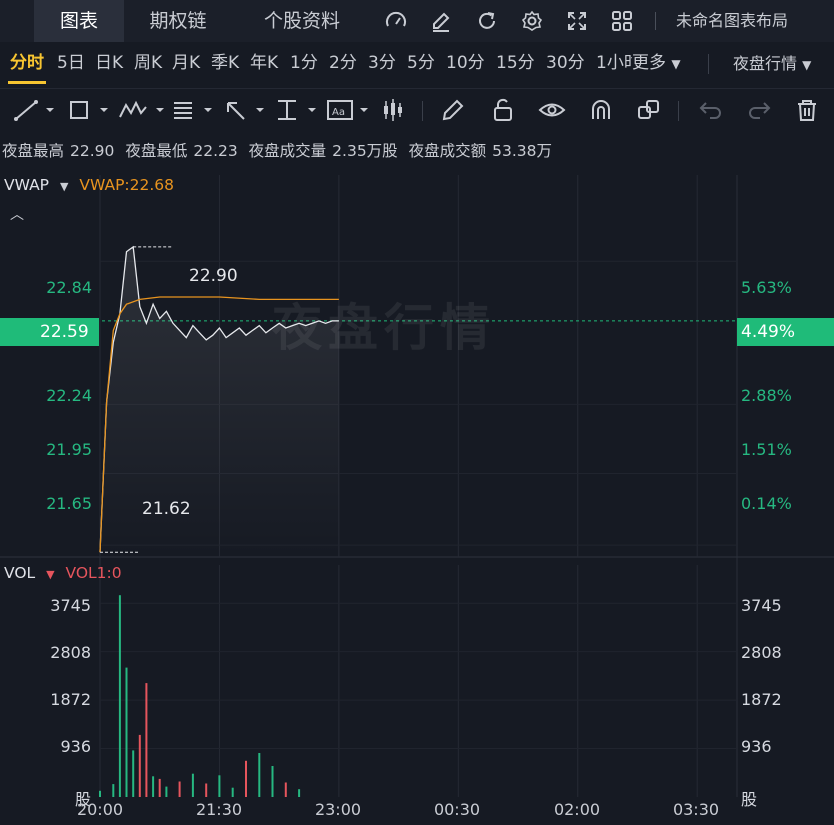  I want to click on period-intraday: 分时, so click(27, 64).